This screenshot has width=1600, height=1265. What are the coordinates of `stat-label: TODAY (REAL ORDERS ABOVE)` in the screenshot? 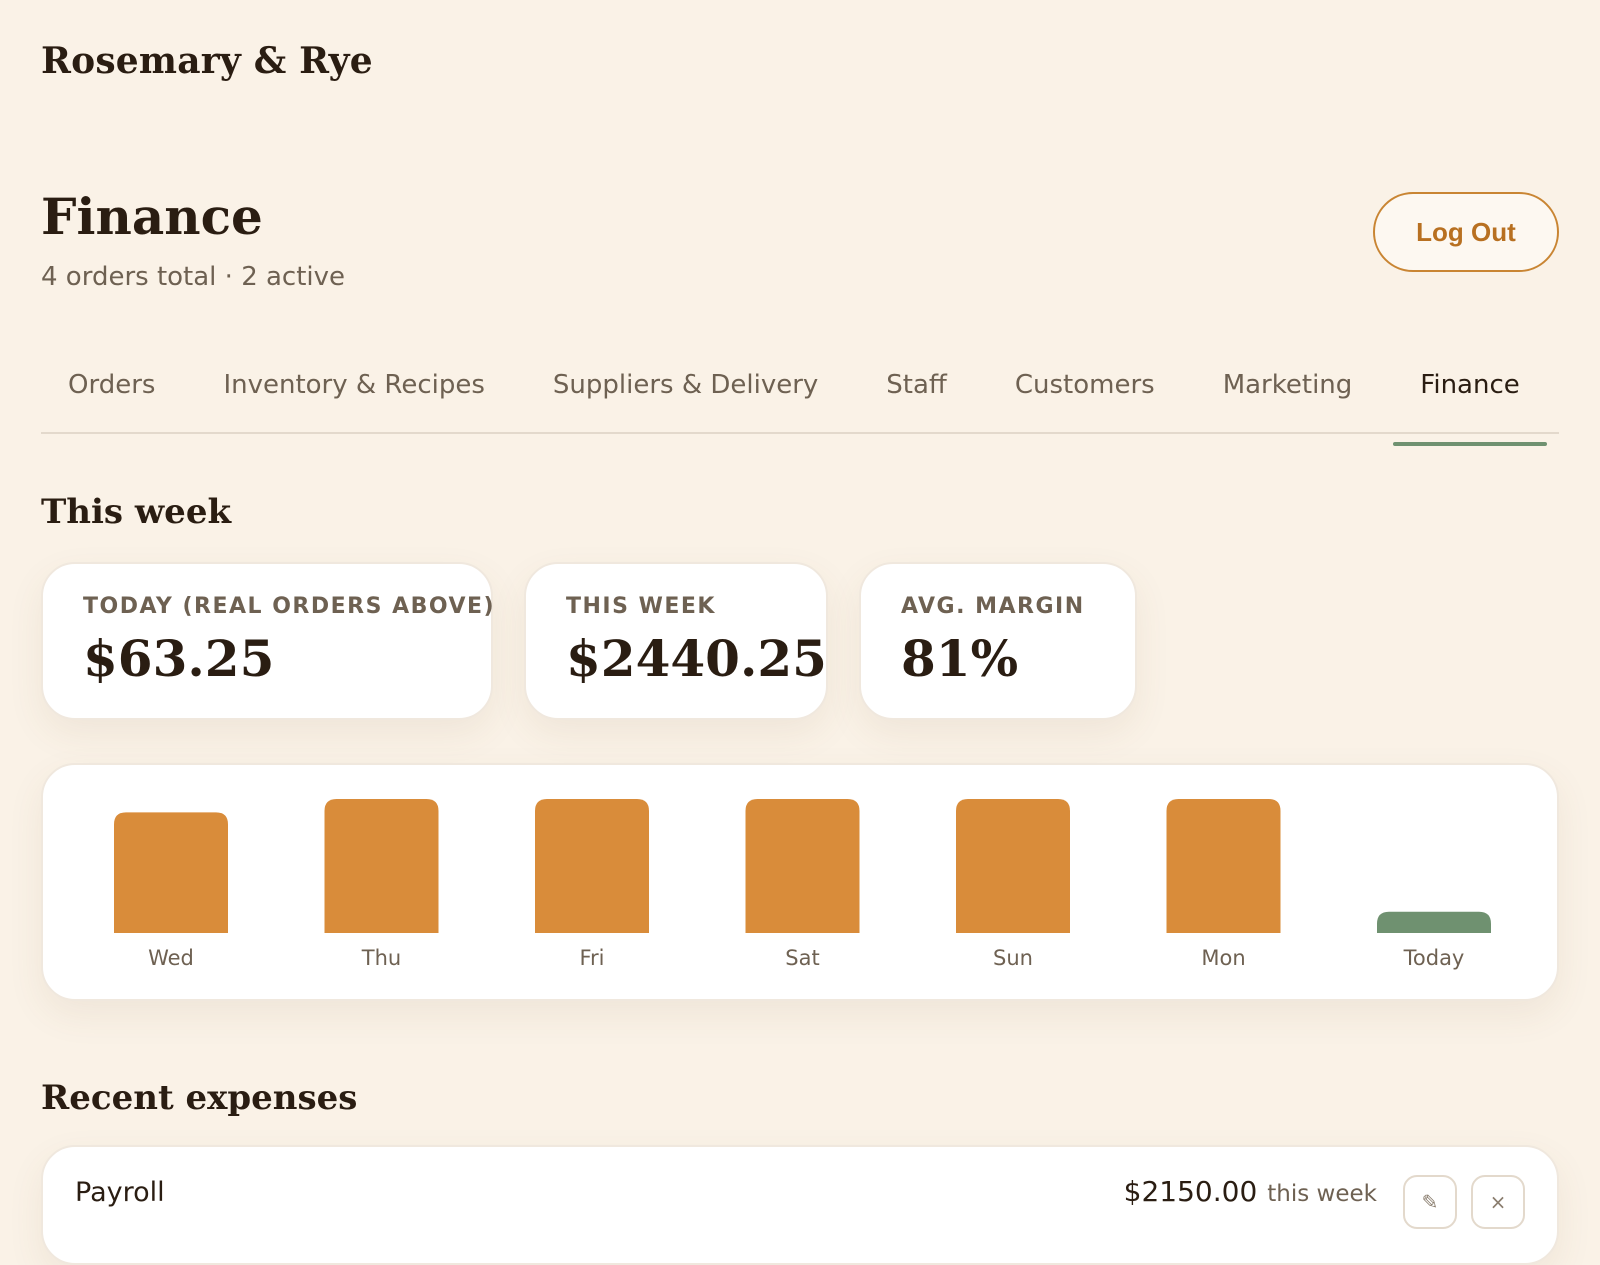 It's located at (289, 606).